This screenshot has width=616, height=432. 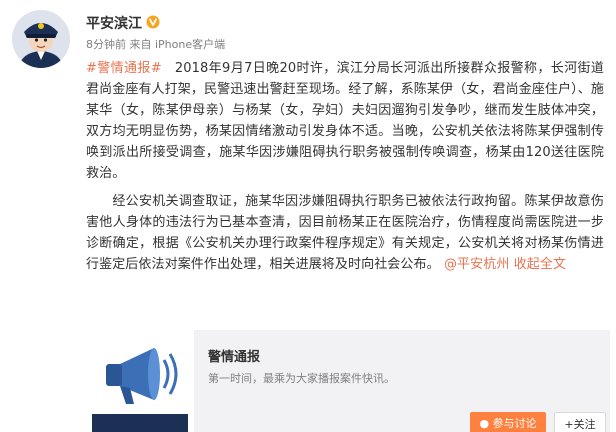 What do you see at coordinates (156, 44) in the screenshot?
I see `post-meta: 8分钟前 来自 iPhone客户端` at bounding box center [156, 44].